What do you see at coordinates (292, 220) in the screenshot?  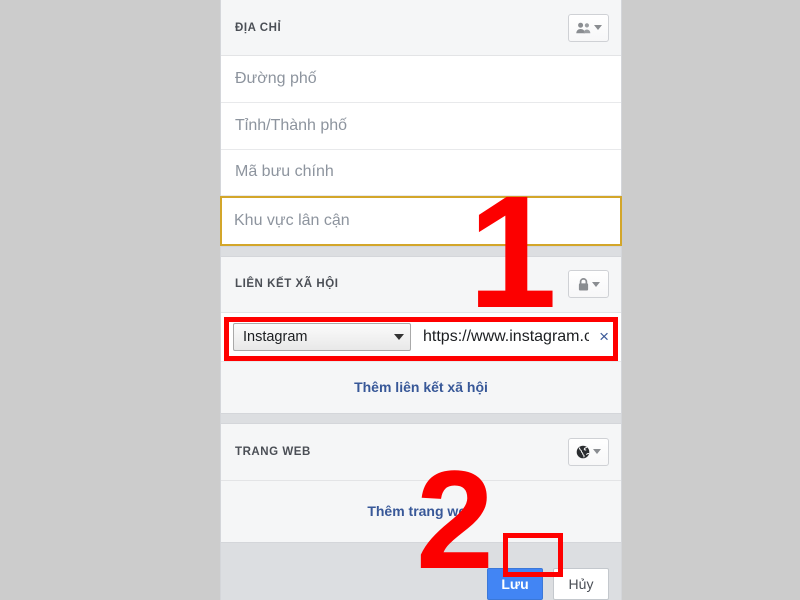 I see `field-neighborhood-placeholder: Khu vực lân cận` at bounding box center [292, 220].